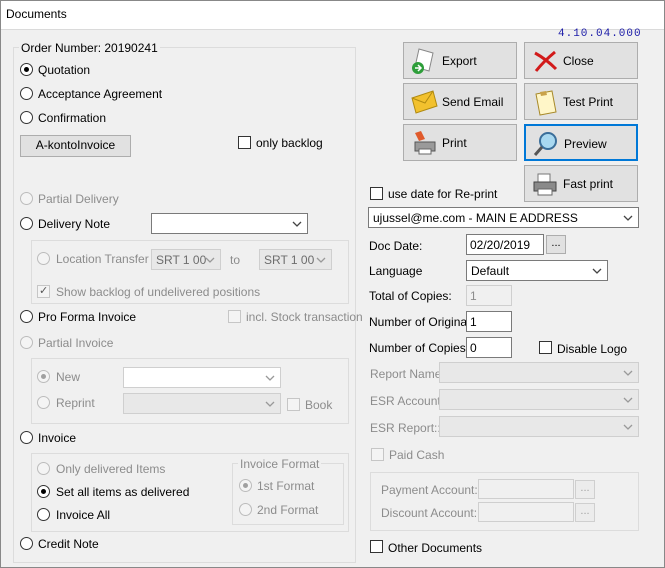  Describe the element at coordinates (539, 372) in the screenshot. I see `report-name-combo` at that location.